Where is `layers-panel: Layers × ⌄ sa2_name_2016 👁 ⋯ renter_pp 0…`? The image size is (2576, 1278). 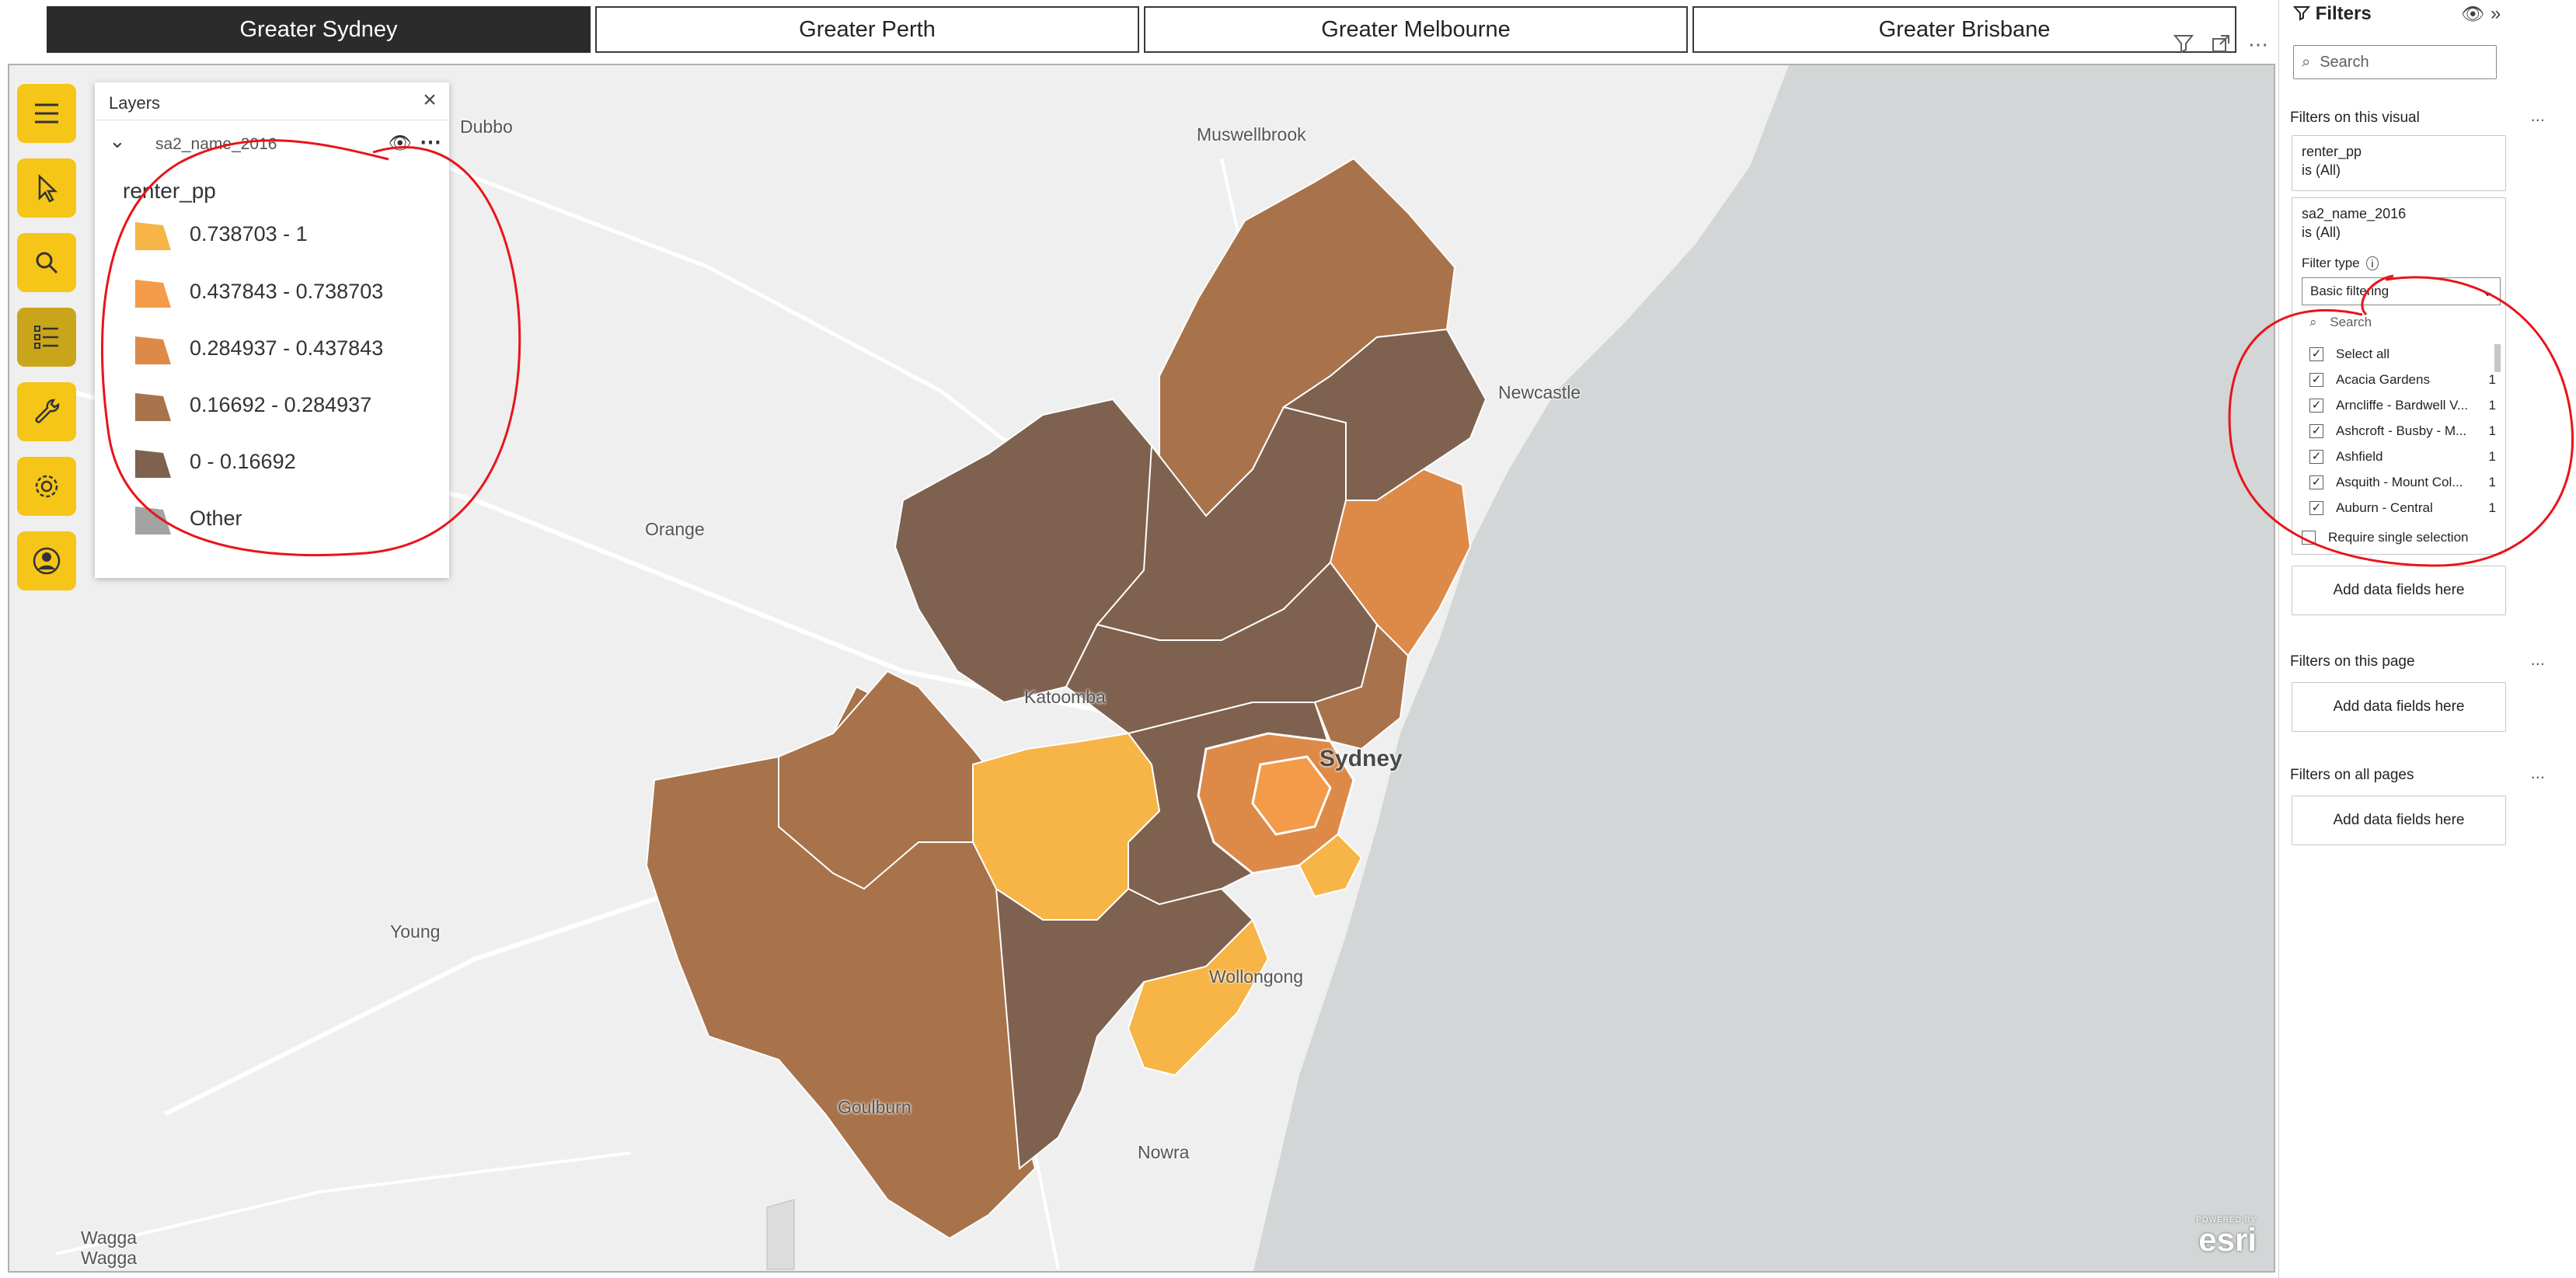
layers-panel: Layers × ⌄ sa2_name_2016 👁 ⋯ renter_pp 0… is located at coordinates (272, 330).